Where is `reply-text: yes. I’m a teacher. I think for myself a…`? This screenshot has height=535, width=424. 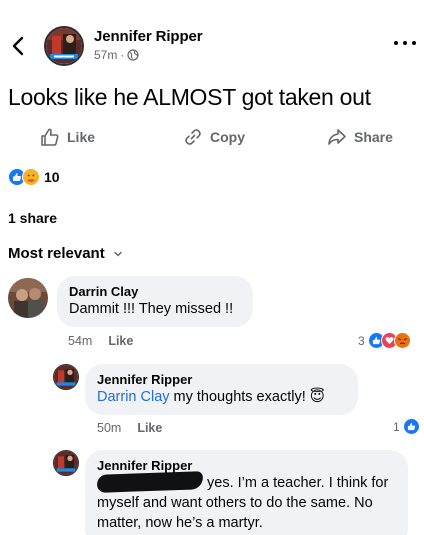
reply-text: yes. I’m a teacher. I think for myself a… is located at coordinates (246, 502).